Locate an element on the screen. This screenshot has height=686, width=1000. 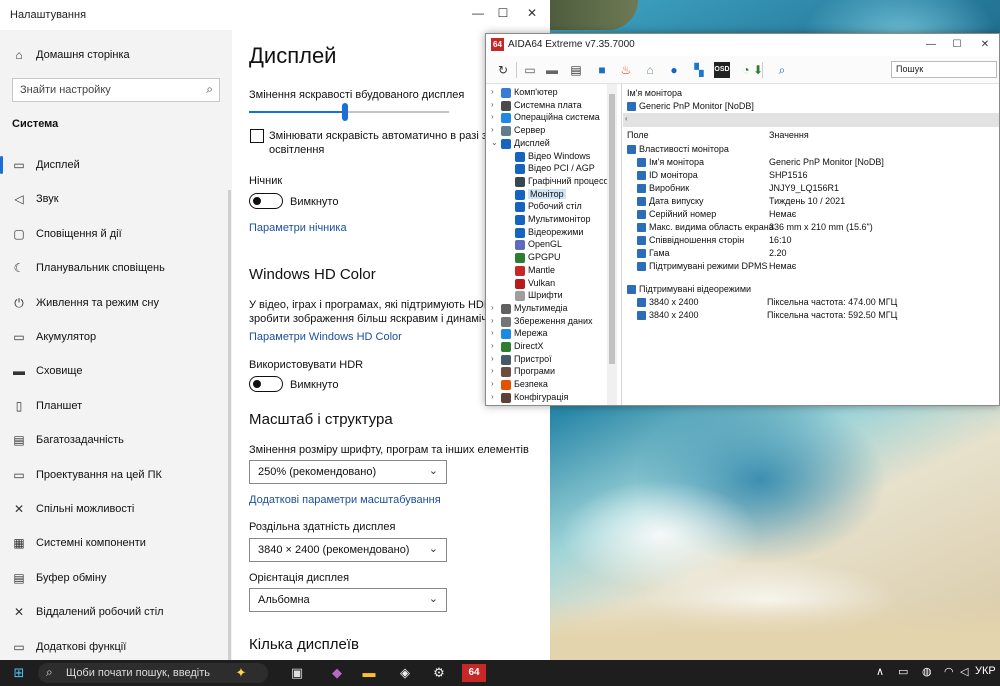
copilot-icon: ◆ is located at coordinates (337, 673).